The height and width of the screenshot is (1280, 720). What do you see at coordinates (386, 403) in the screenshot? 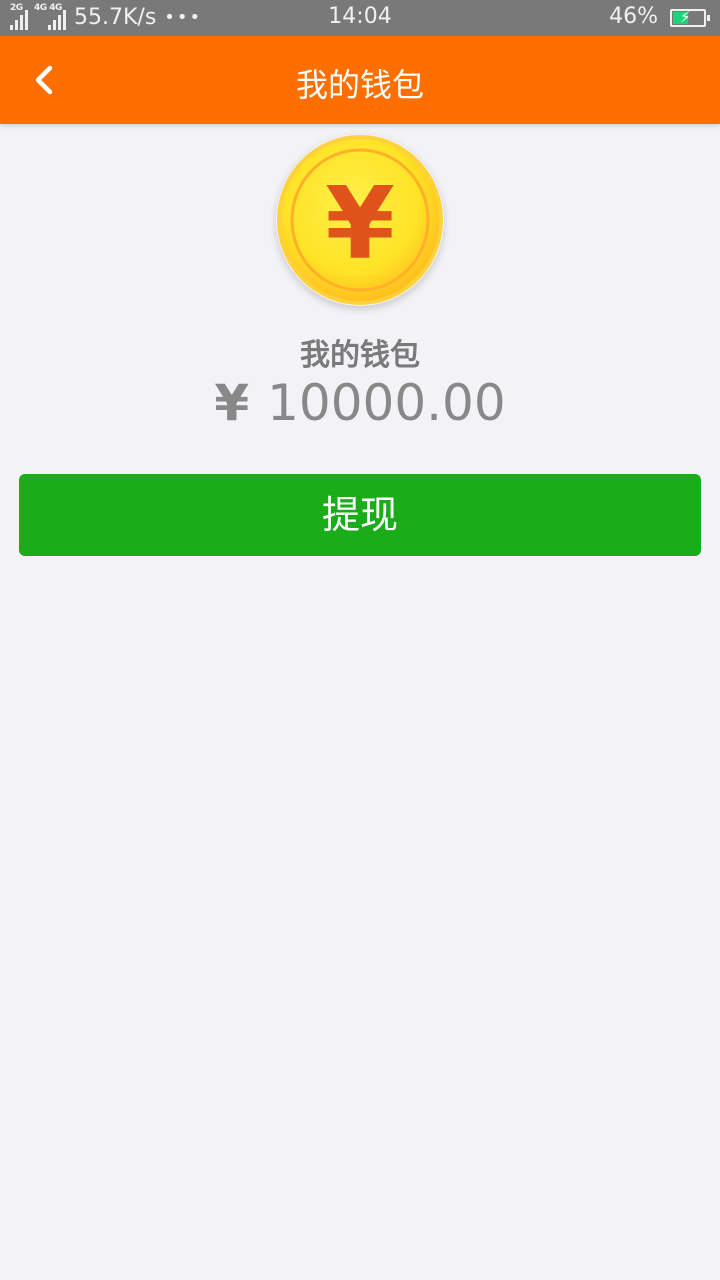
I see `balance-amount: 10000.00` at bounding box center [386, 403].